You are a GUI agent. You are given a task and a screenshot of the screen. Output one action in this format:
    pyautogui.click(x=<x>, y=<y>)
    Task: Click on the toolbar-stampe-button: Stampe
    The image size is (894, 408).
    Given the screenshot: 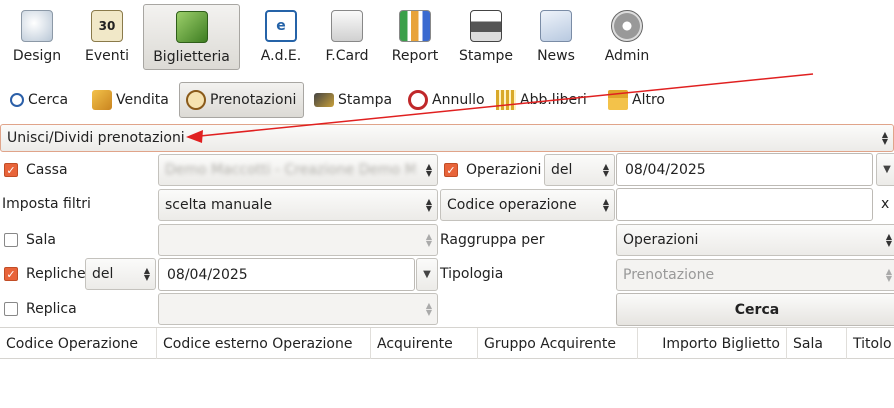 What is the action you would take?
    pyautogui.click(x=486, y=37)
    